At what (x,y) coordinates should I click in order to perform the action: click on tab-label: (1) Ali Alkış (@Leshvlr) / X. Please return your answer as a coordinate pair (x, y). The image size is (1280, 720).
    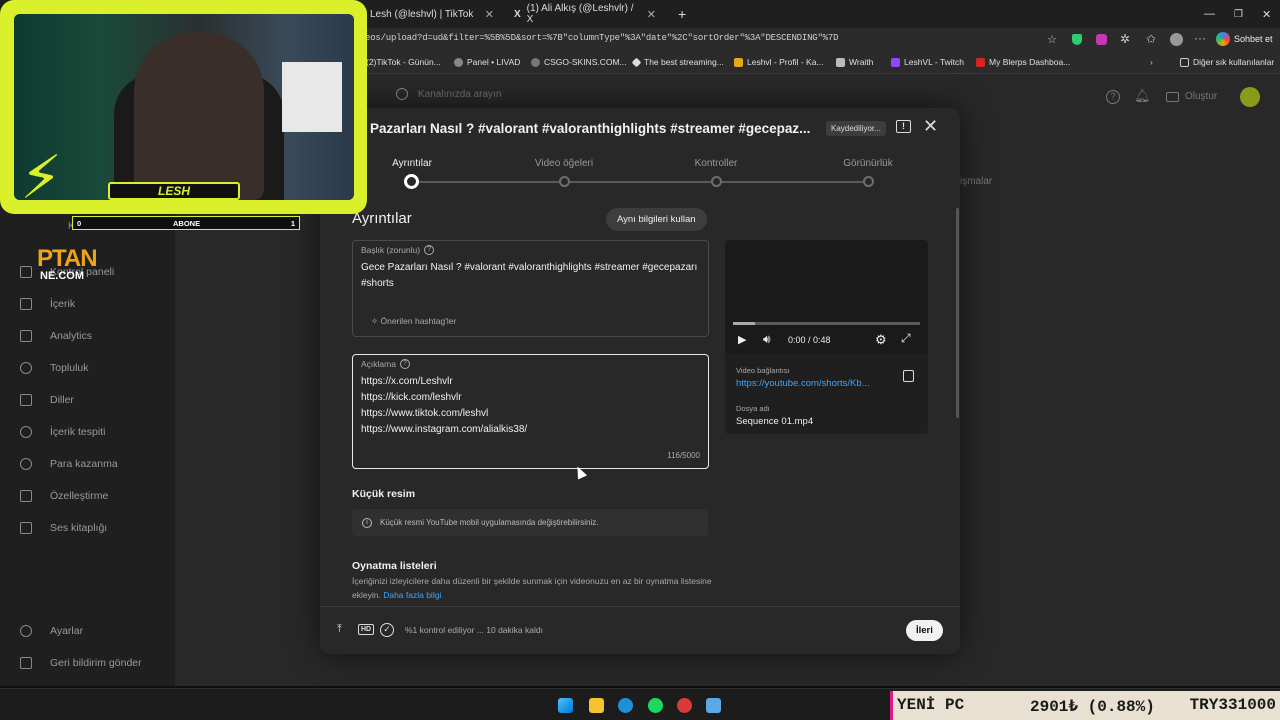
    Looking at the image, I should click on (580, 14).